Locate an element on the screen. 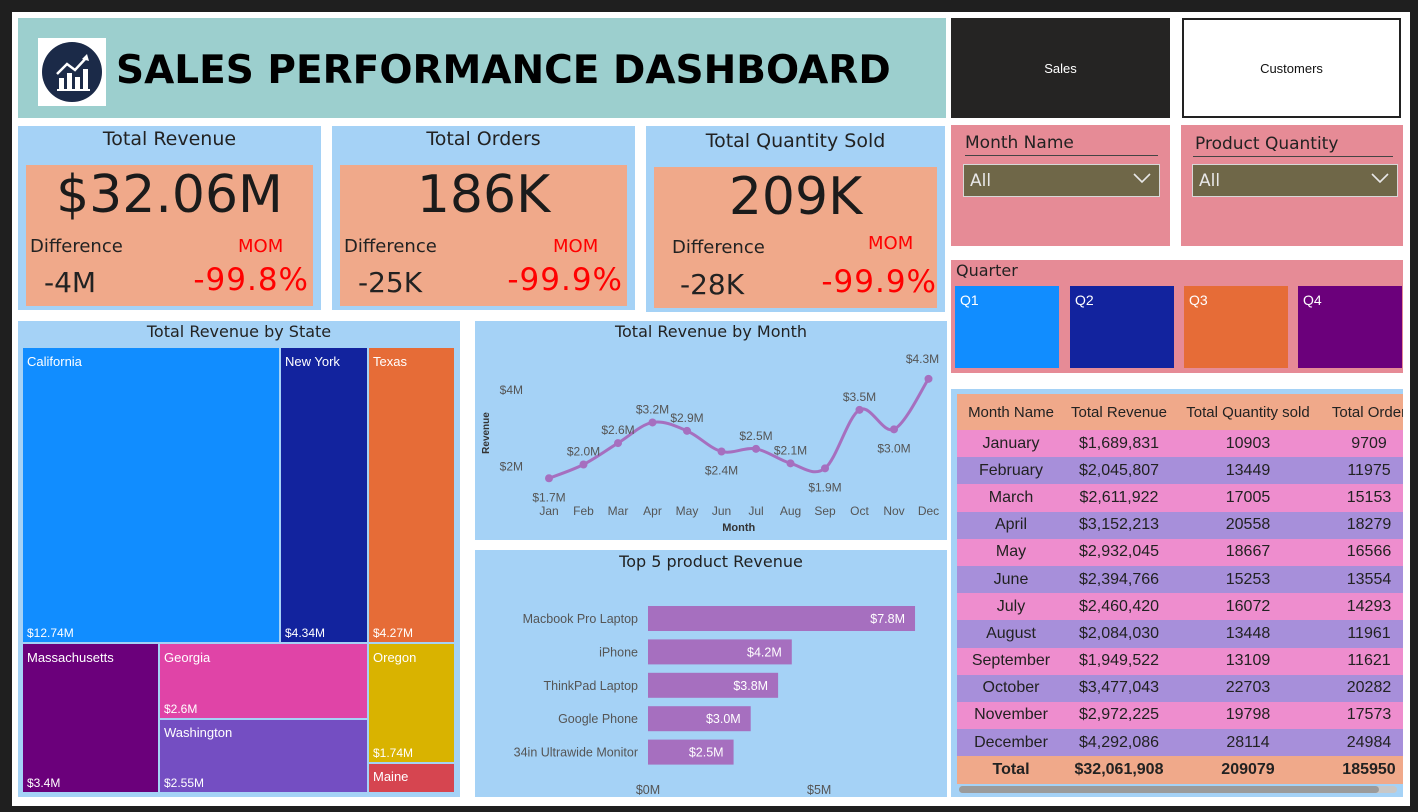 The height and width of the screenshot is (812, 1418). chart-title: Total Revenue by State is located at coordinates (239, 331).